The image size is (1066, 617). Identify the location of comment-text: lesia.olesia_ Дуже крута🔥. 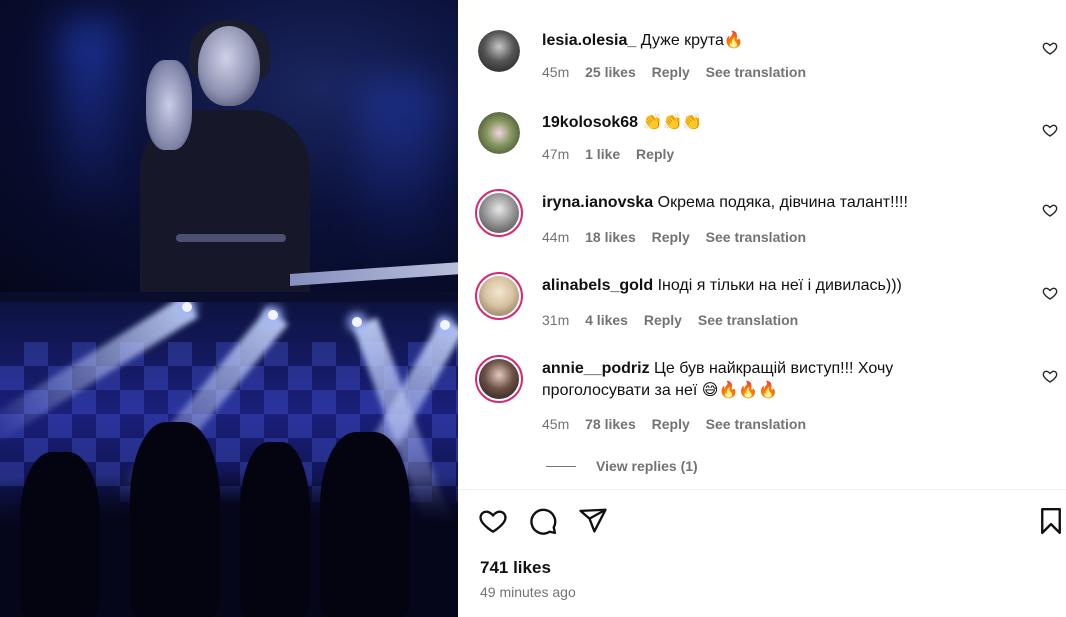
(732, 41).